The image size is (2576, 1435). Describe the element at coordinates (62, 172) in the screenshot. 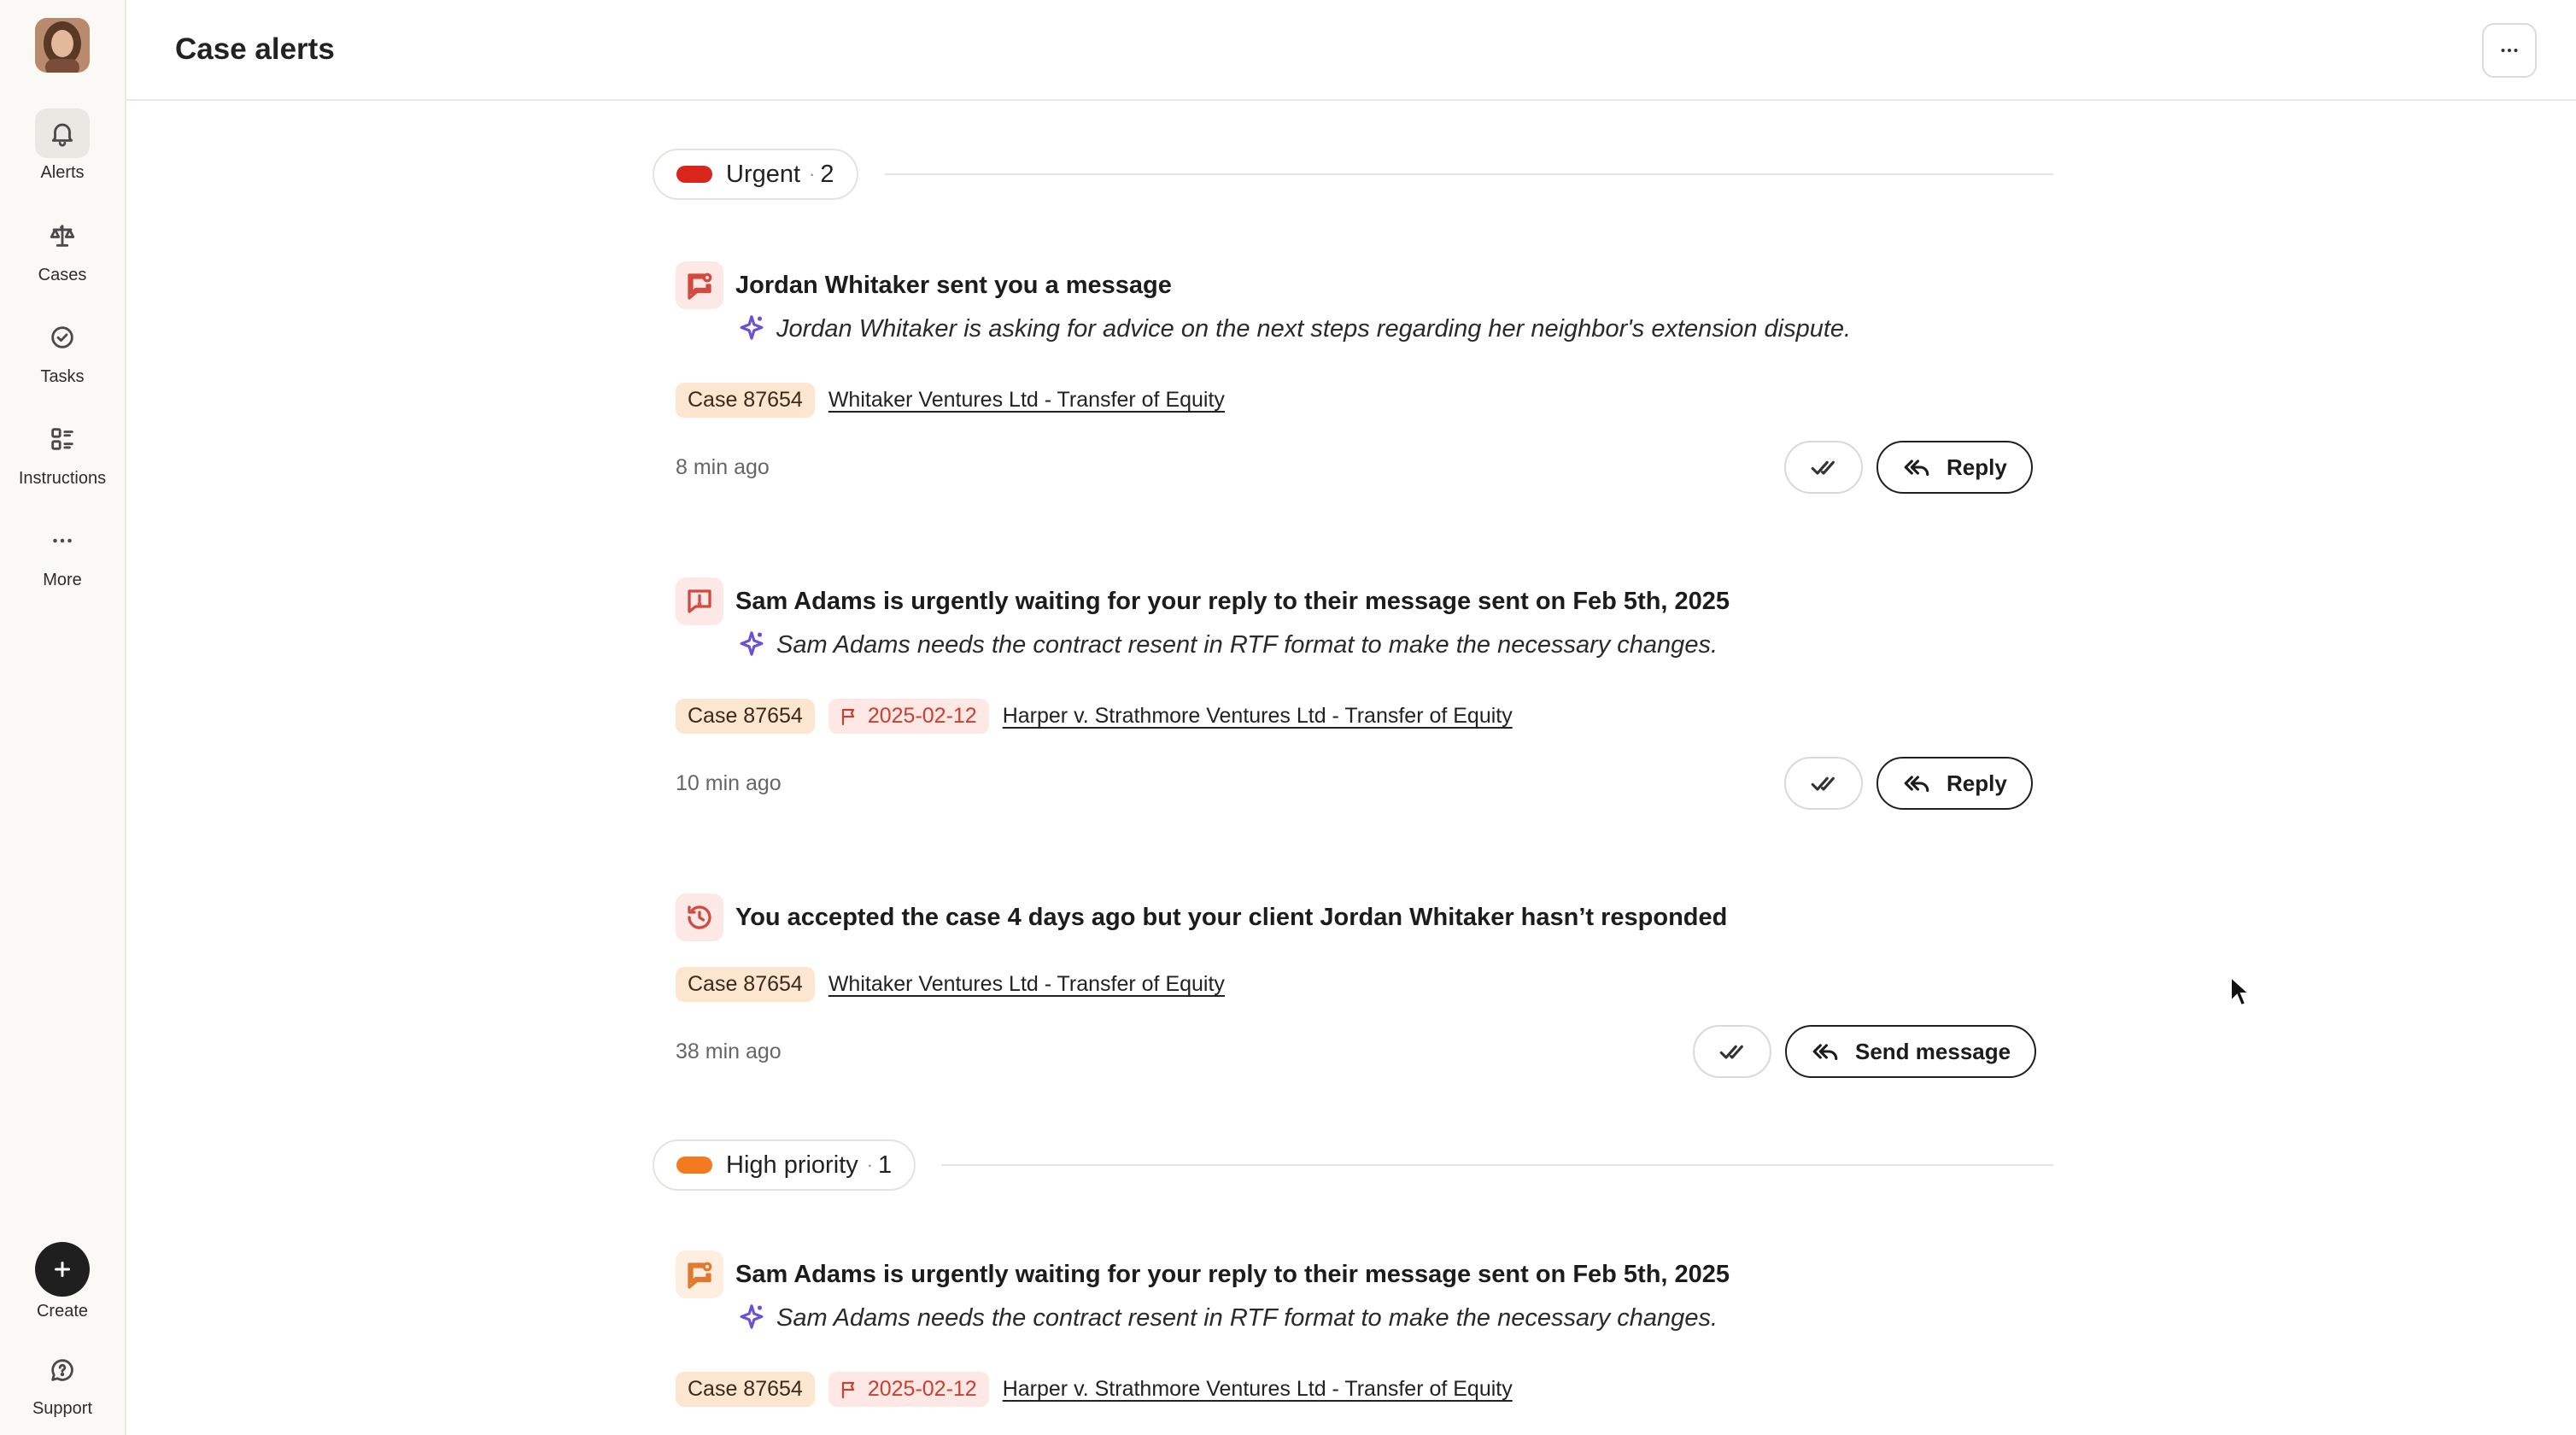

I see `sidebar-item-label: Alerts` at that location.